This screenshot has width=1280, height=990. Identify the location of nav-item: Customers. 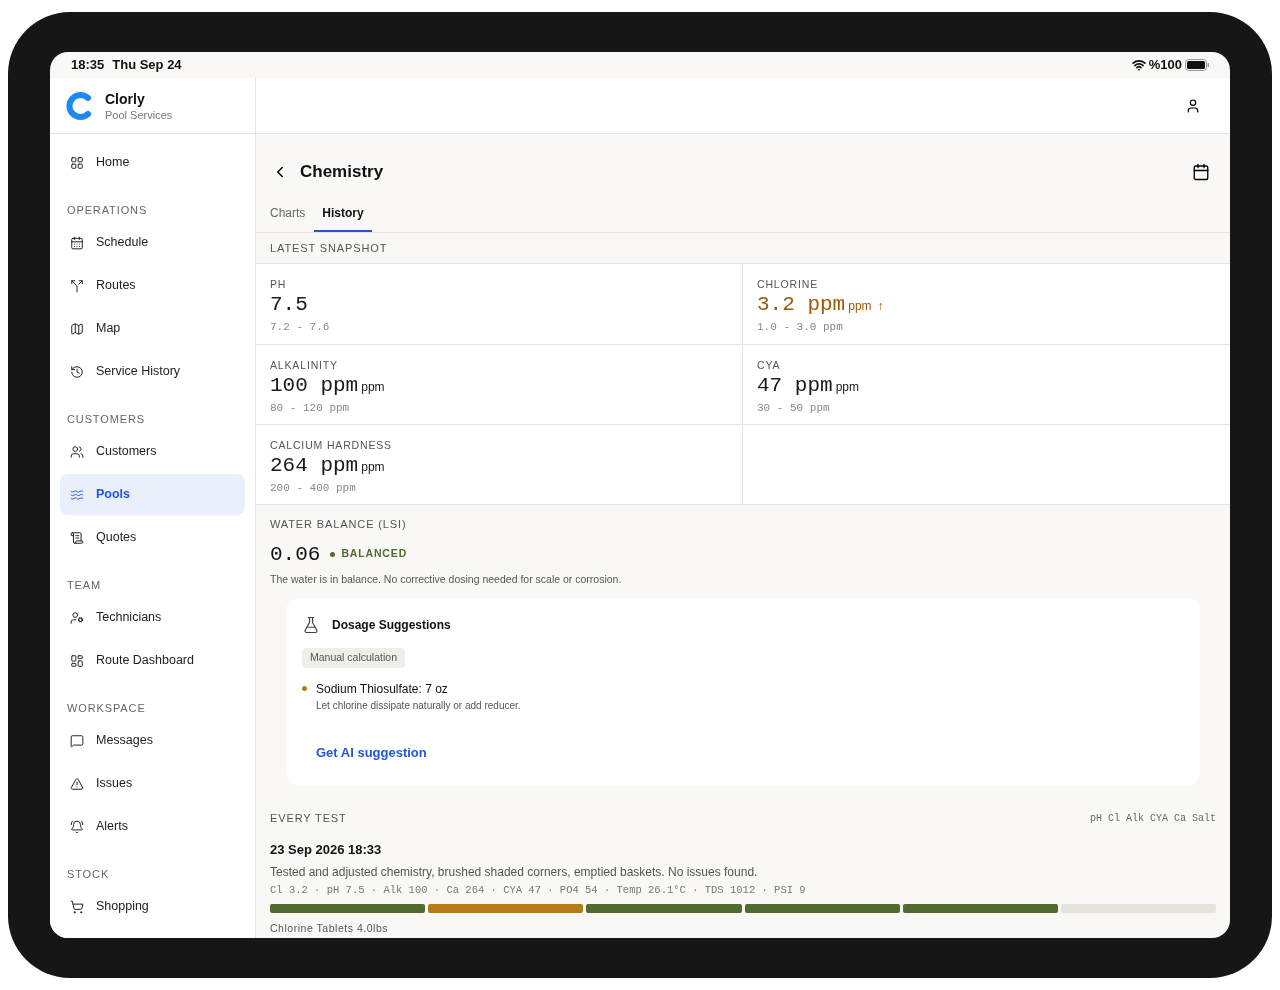
(152, 451).